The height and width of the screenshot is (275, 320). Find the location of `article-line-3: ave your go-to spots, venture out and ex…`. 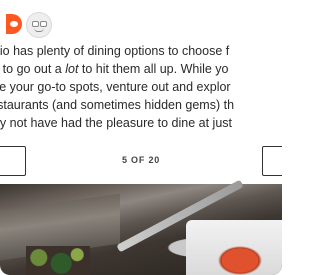

article-line-3: ave your go-to spots, venture out and ex… is located at coordinates (115, 87).